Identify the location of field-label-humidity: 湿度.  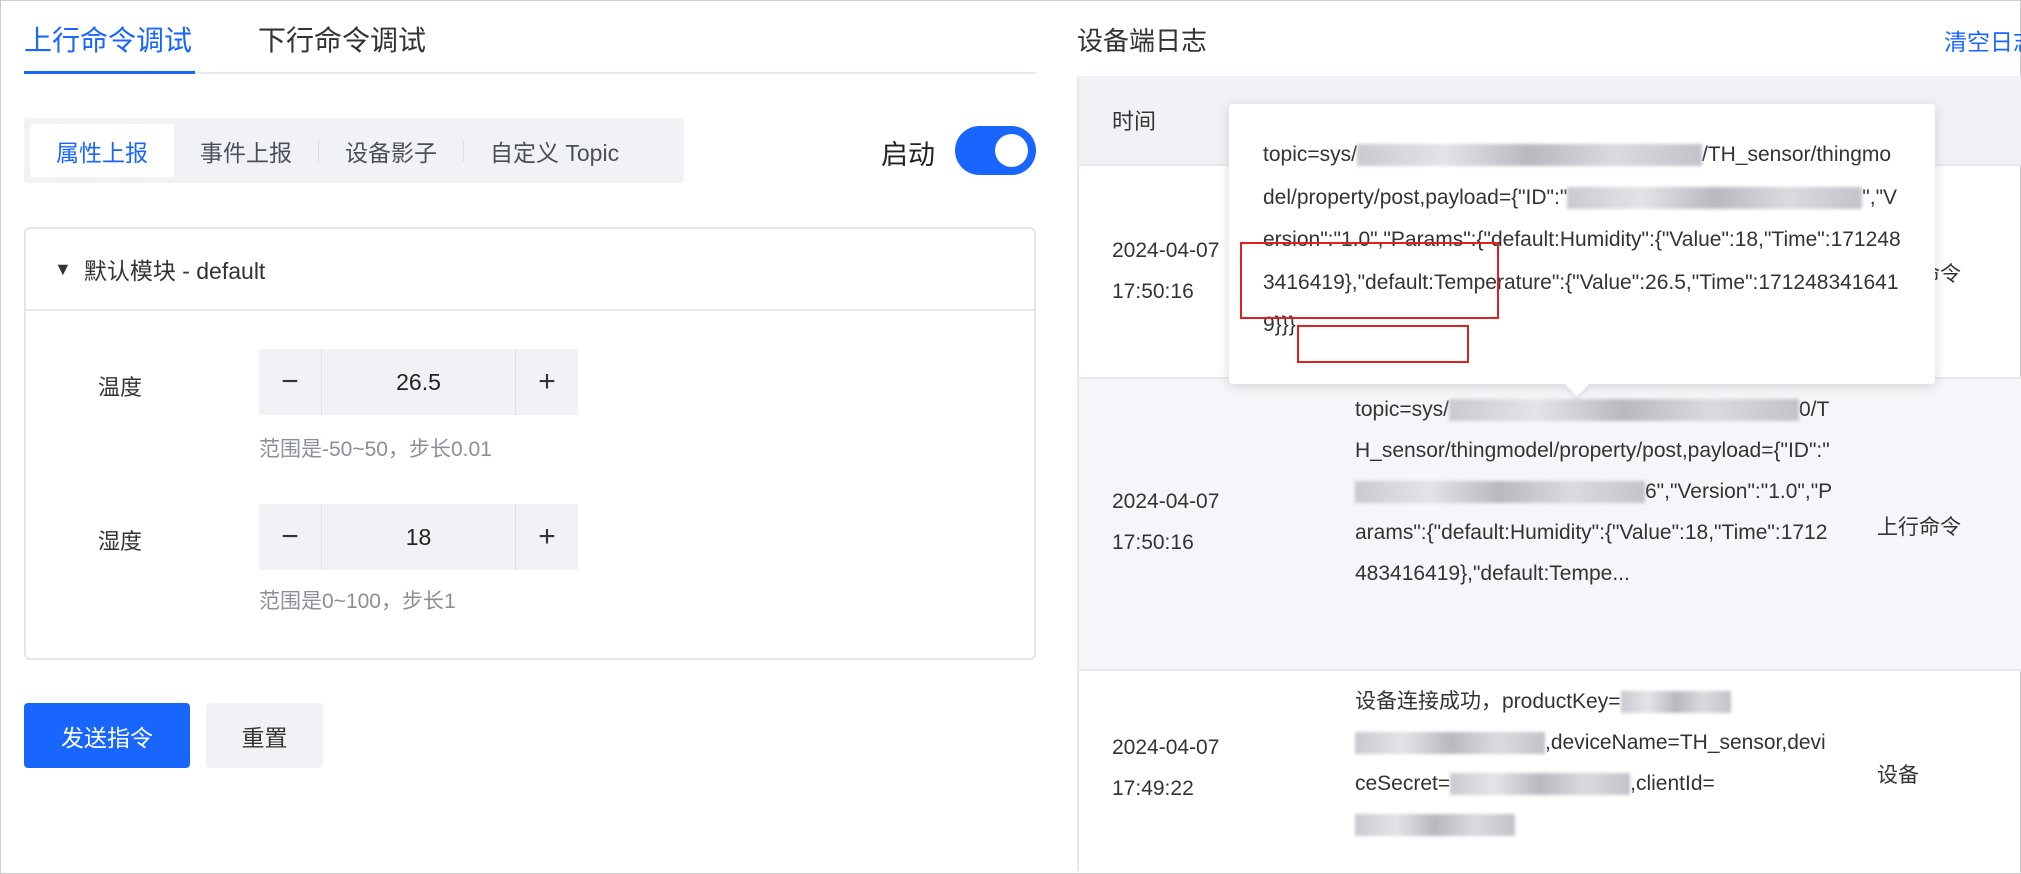
(120, 541).